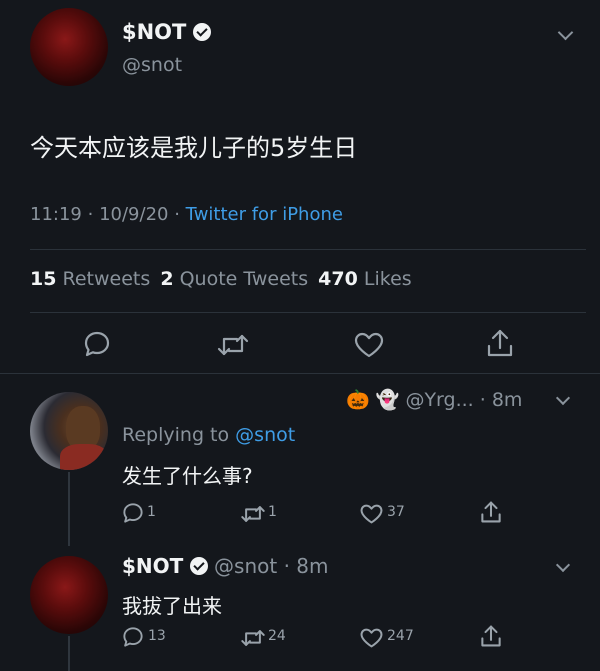 The image size is (600, 671). I want to click on reply-count: 13, so click(157, 636).